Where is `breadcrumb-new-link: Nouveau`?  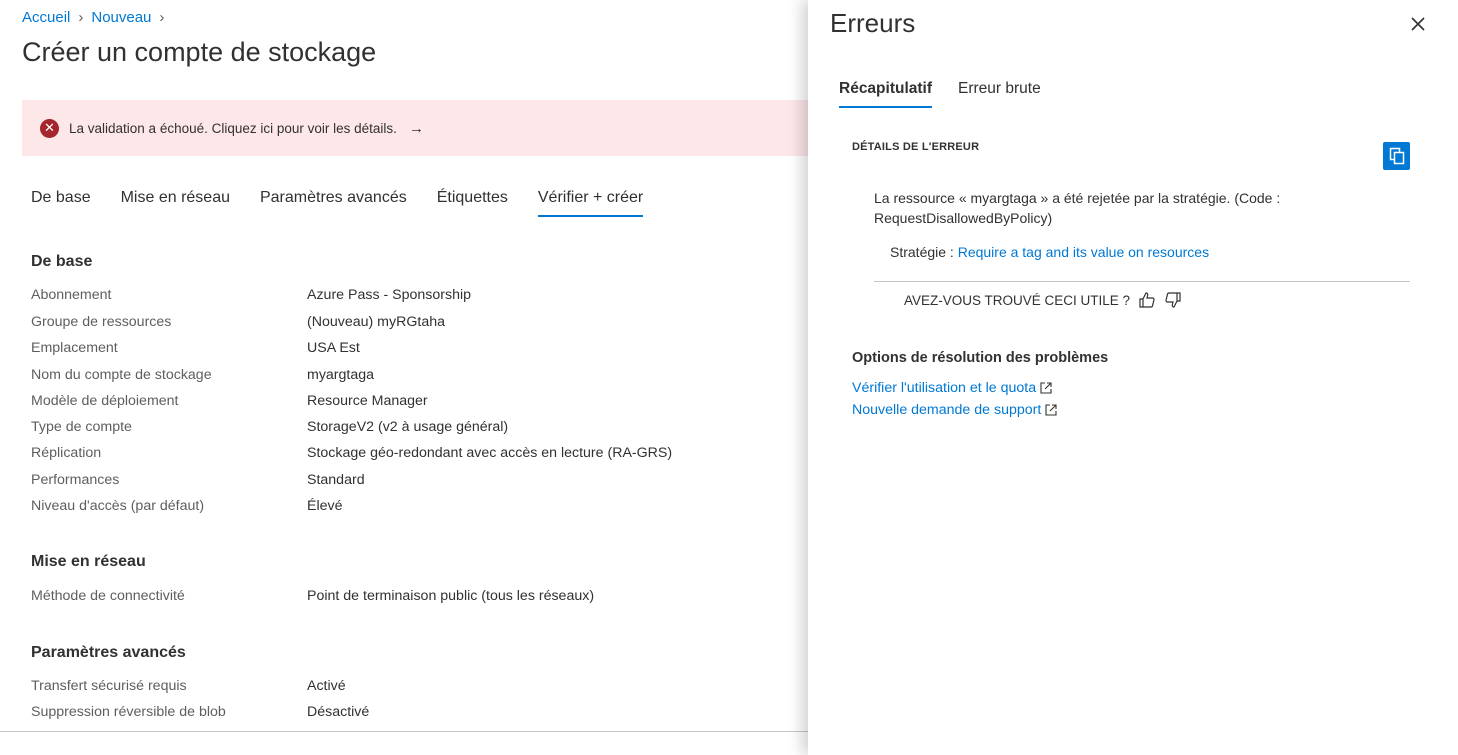 breadcrumb-new-link: Nouveau is located at coordinates (121, 17).